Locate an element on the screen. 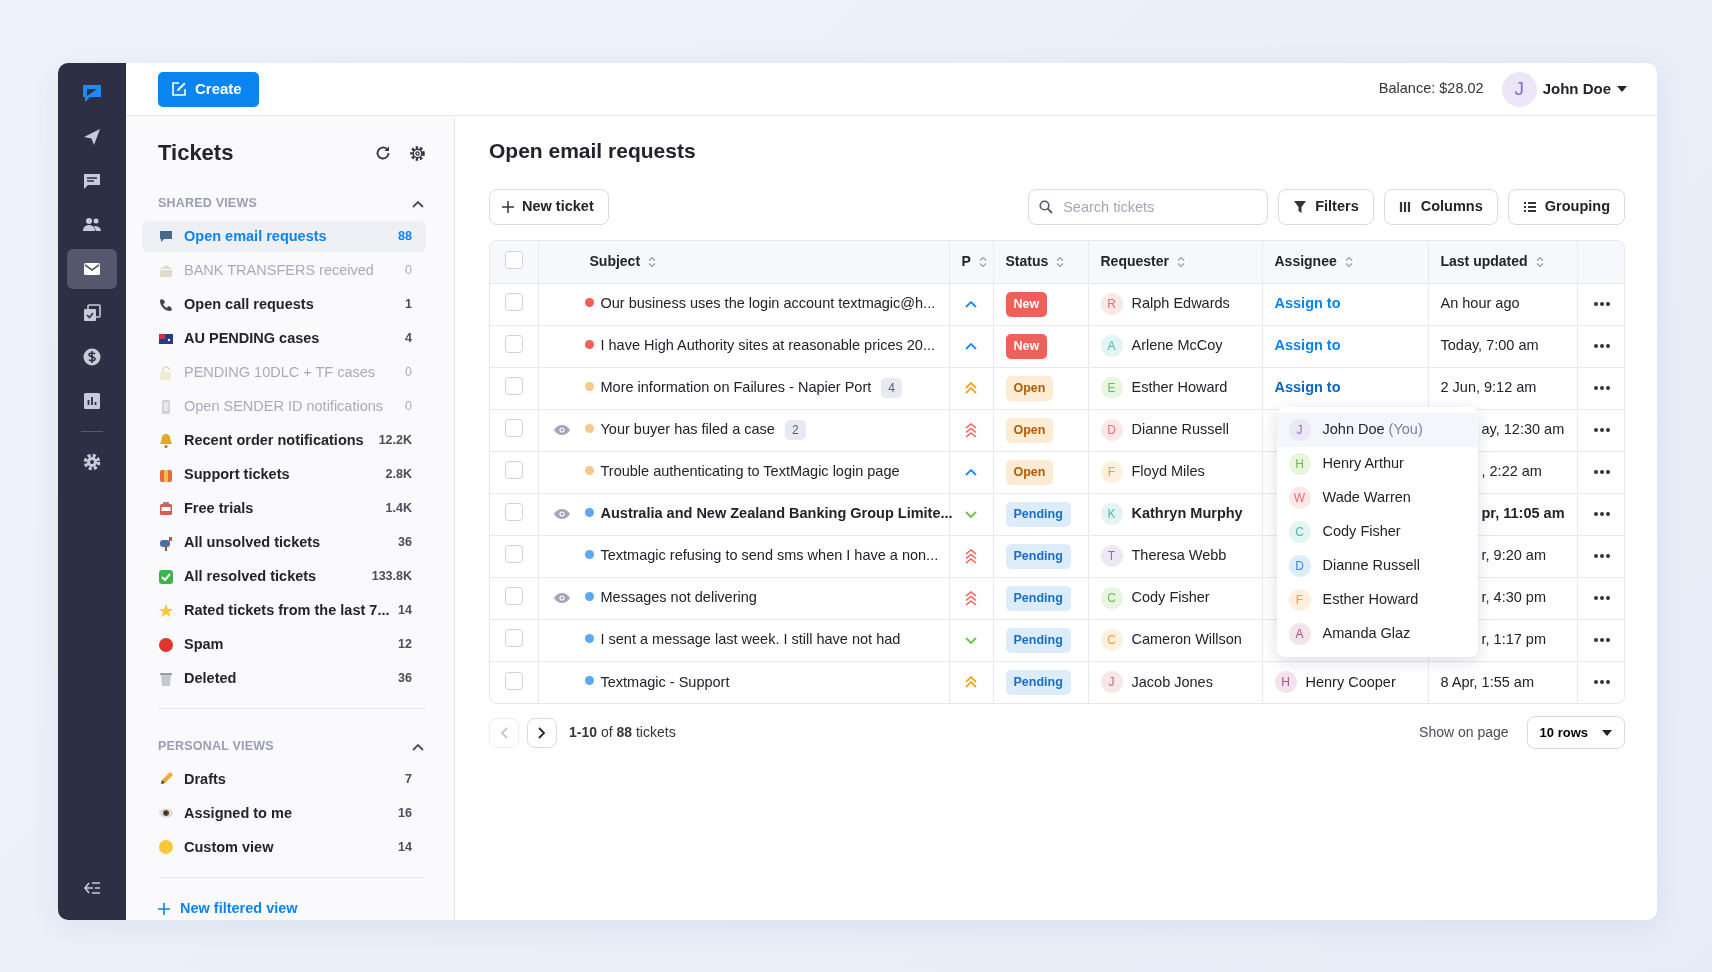 The height and width of the screenshot is (972, 1712). new-ticket-button: New ticket is located at coordinates (549, 207).